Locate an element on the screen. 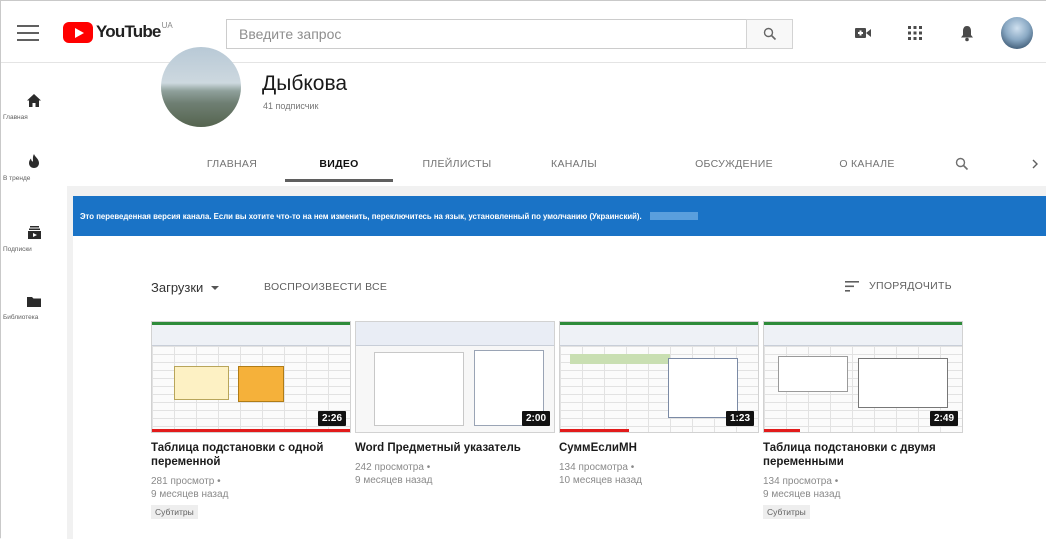  tab-home: ГЛАВНАЯ is located at coordinates (232, 164).